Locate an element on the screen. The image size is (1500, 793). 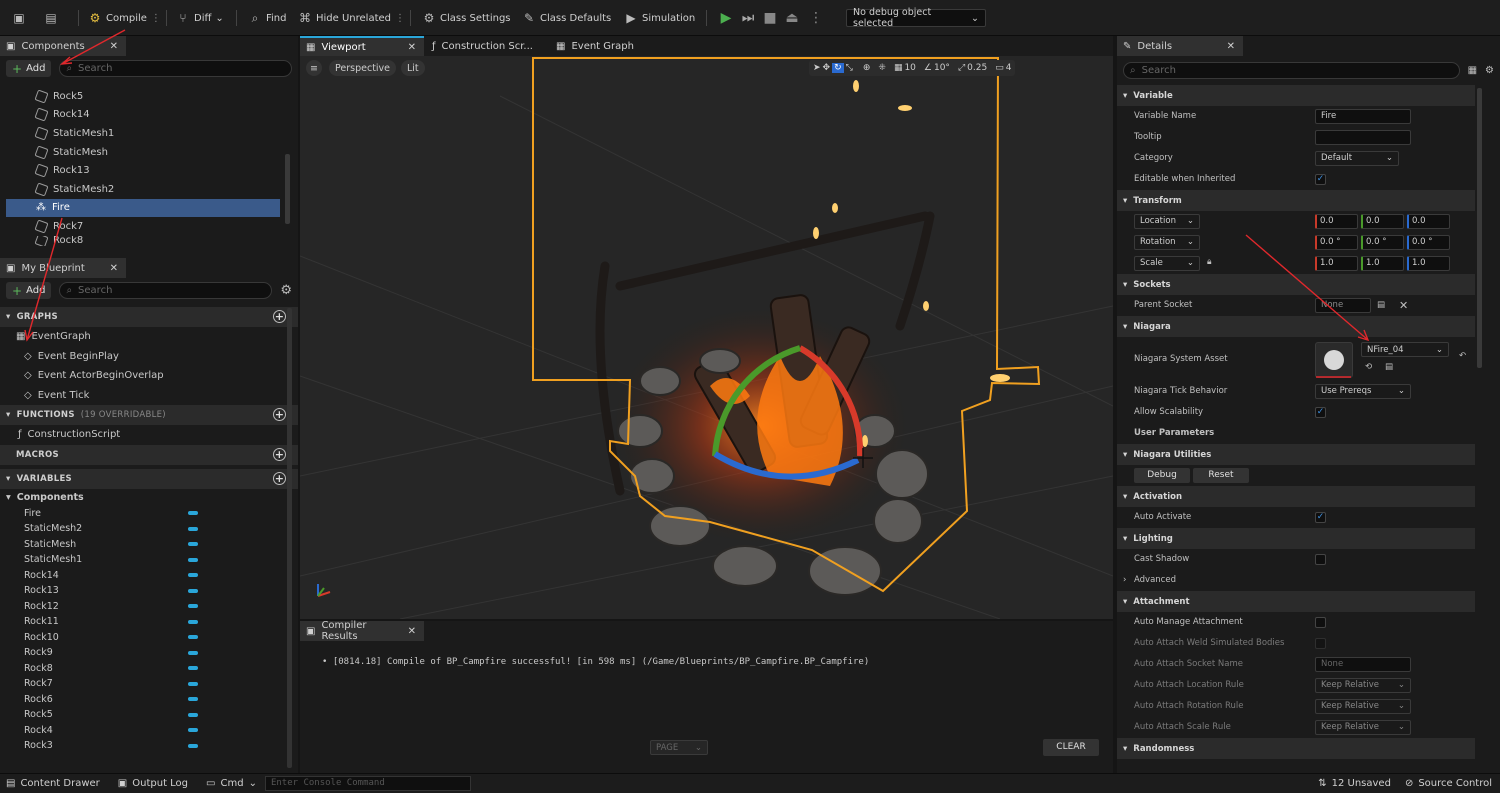
rotate-icon: ↻ is located at coordinates (838, 68).